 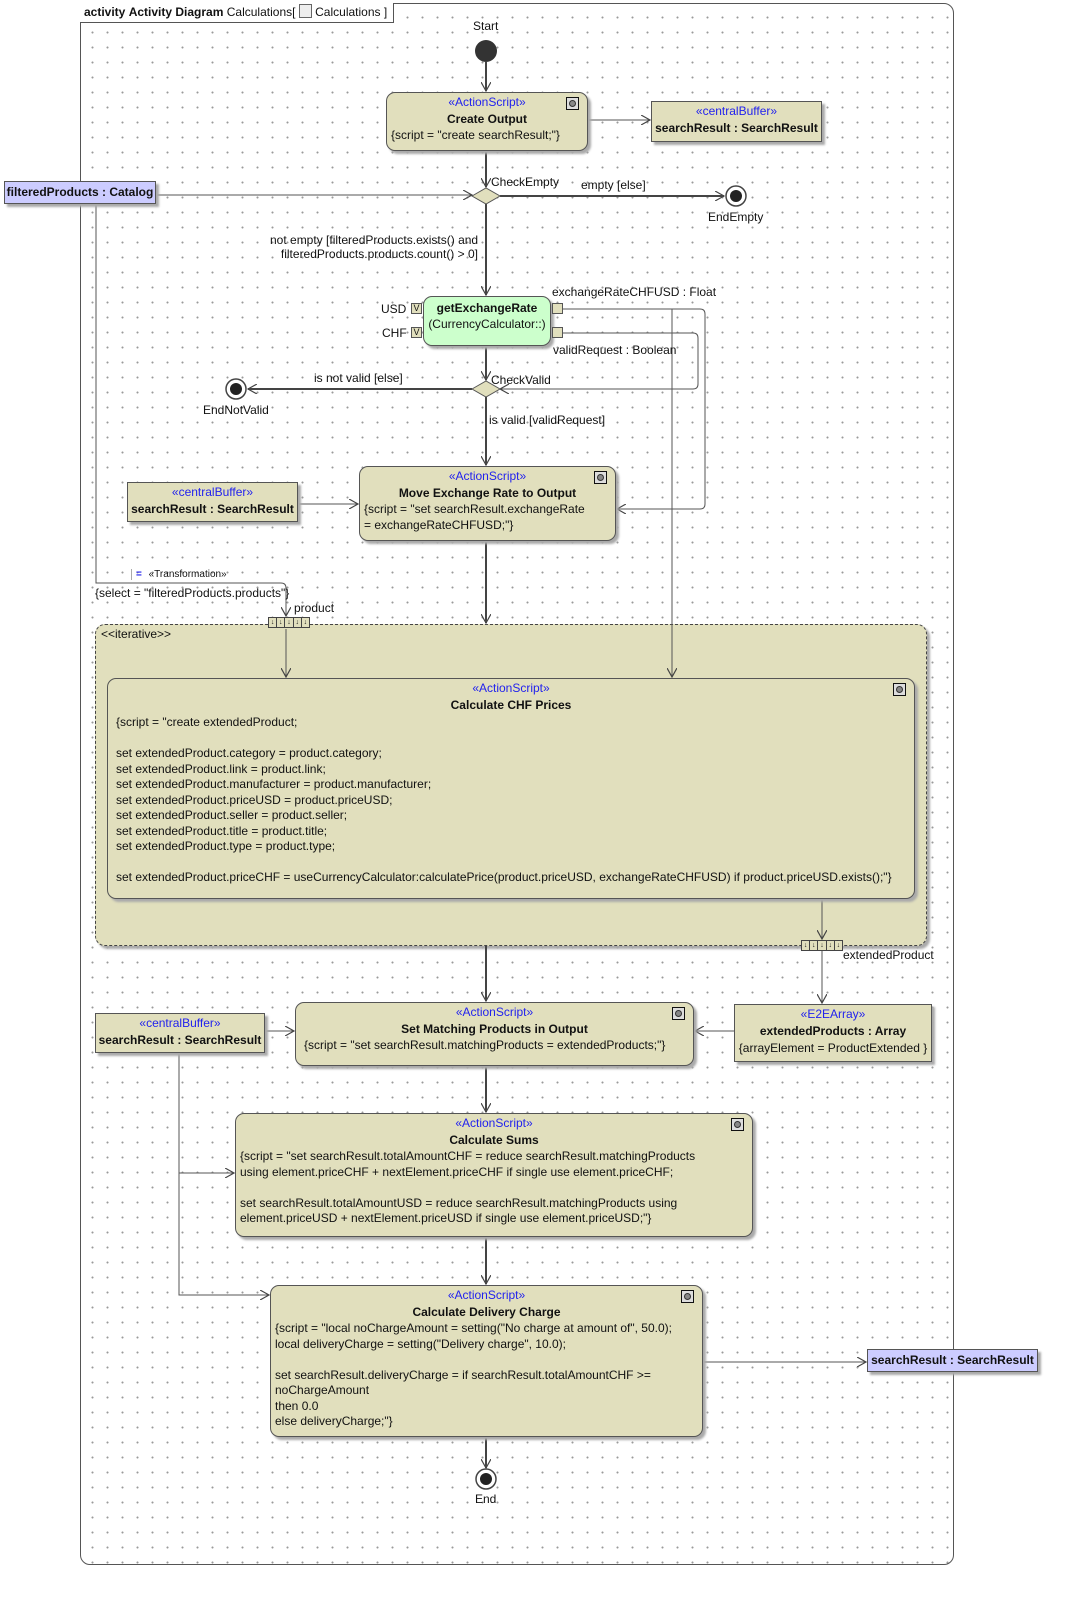 I want to click on input-pin-usd: V, so click(x=416, y=308).